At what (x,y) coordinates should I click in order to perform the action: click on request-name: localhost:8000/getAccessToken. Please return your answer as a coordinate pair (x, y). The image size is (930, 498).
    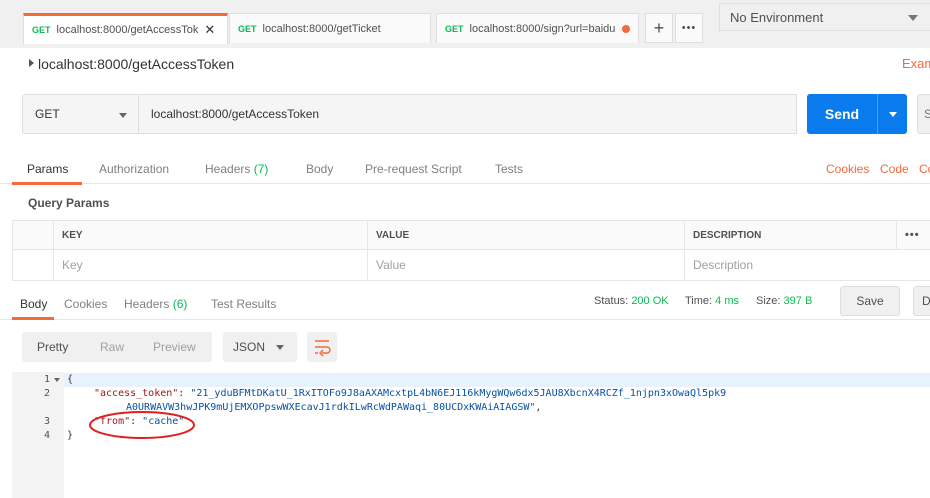
    Looking at the image, I should click on (136, 64).